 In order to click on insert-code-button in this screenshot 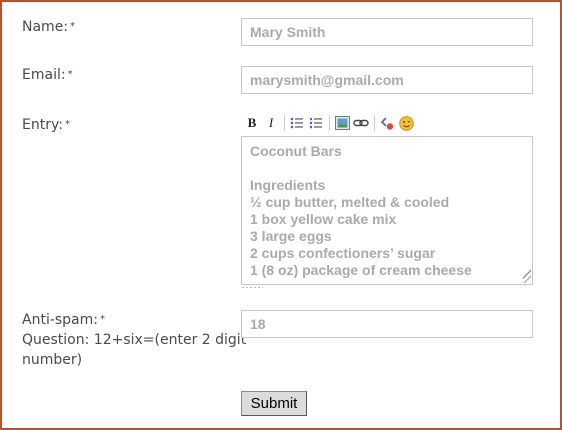, I will do `click(387, 123)`.